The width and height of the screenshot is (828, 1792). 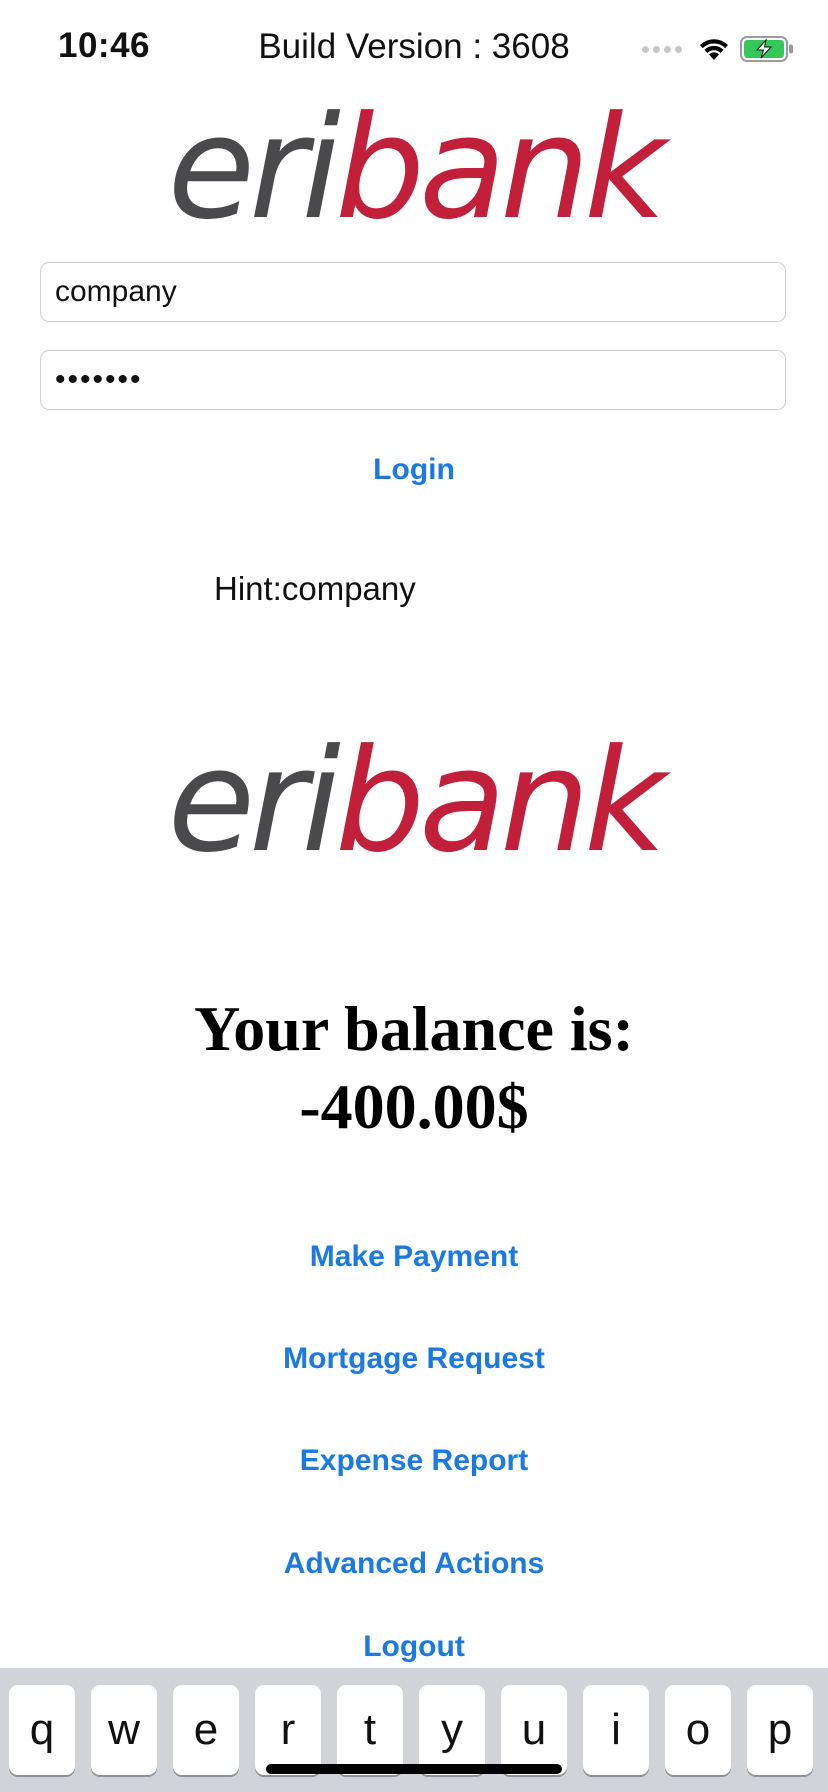 I want to click on password-field: •••••••, so click(x=413, y=380).